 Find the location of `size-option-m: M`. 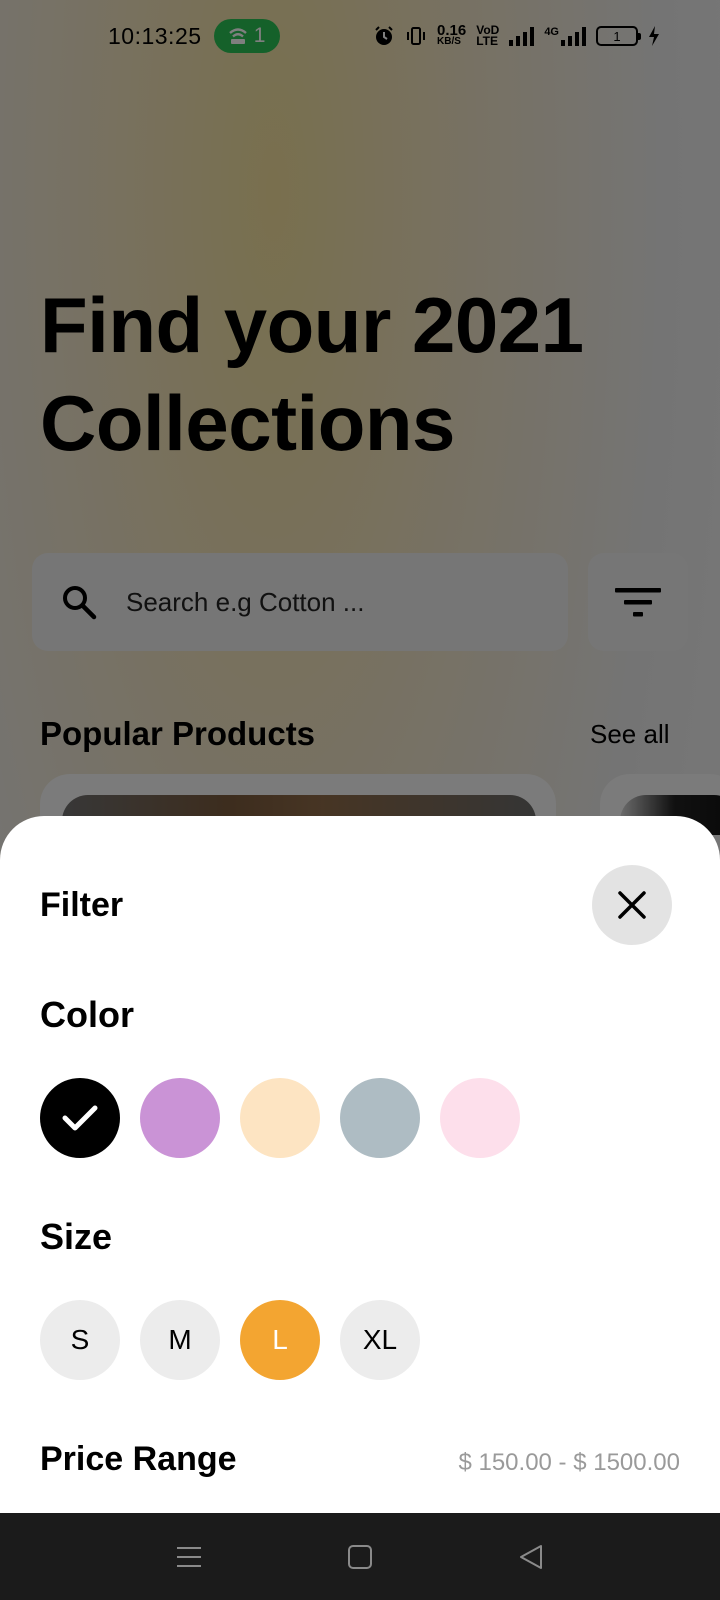

size-option-m: M is located at coordinates (180, 1340).